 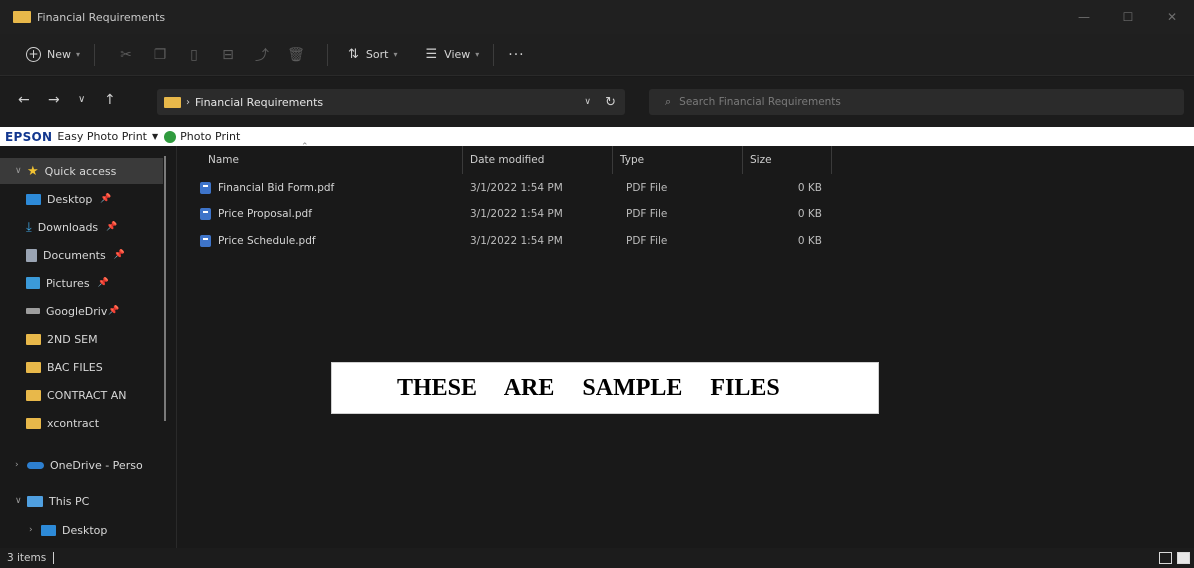 I want to click on photo-print-button: Photo Print, so click(x=210, y=136).